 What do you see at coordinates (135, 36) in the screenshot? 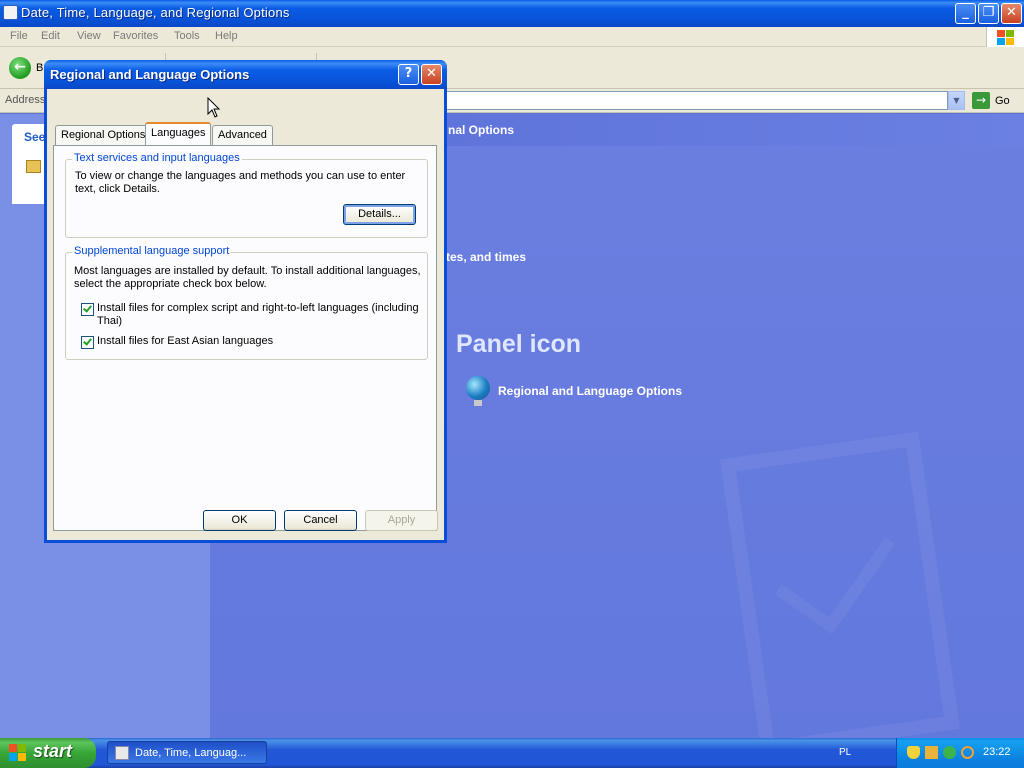
I see `menu-favorites: Favorites` at bounding box center [135, 36].